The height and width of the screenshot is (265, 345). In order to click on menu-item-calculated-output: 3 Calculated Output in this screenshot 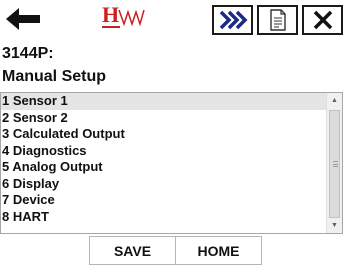, I will do `click(164, 134)`.